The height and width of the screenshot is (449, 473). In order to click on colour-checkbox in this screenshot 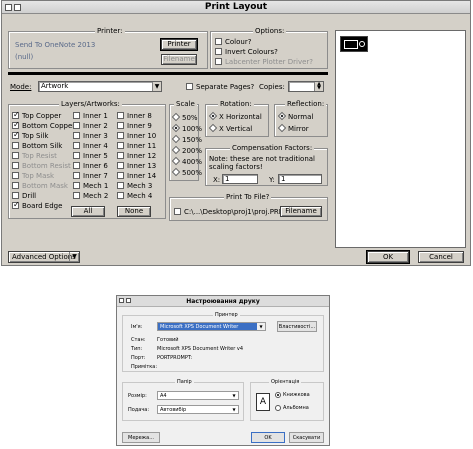, I will do `click(218, 41)`.